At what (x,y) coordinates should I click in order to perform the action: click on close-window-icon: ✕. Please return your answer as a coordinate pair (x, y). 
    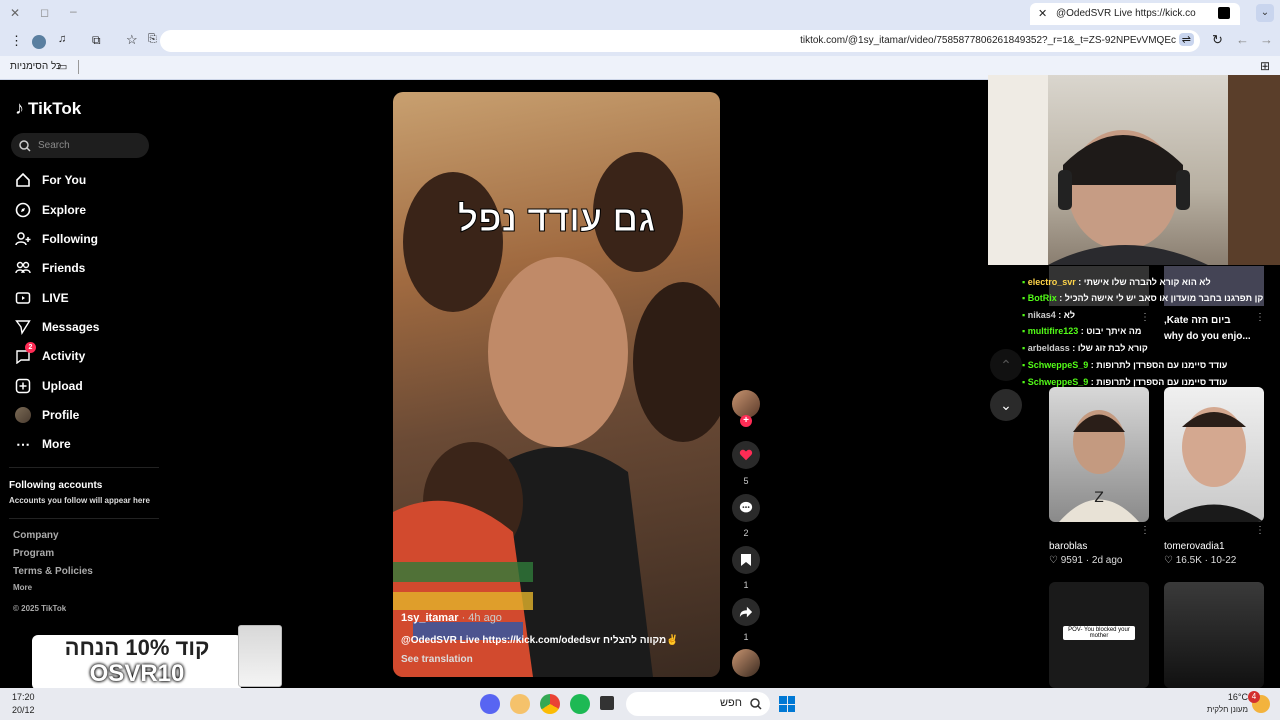
    Looking at the image, I should click on (15, 13).